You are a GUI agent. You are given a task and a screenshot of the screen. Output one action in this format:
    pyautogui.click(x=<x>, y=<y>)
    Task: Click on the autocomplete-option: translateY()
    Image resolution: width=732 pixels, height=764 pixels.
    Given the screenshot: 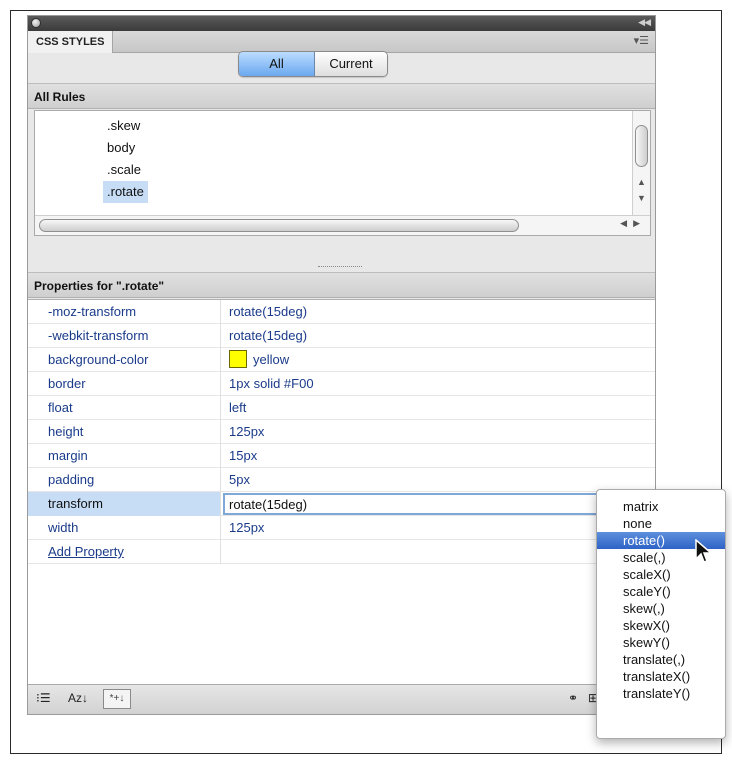 What is the action you would take?
    pyautogui.click(x=661, y=693)
    